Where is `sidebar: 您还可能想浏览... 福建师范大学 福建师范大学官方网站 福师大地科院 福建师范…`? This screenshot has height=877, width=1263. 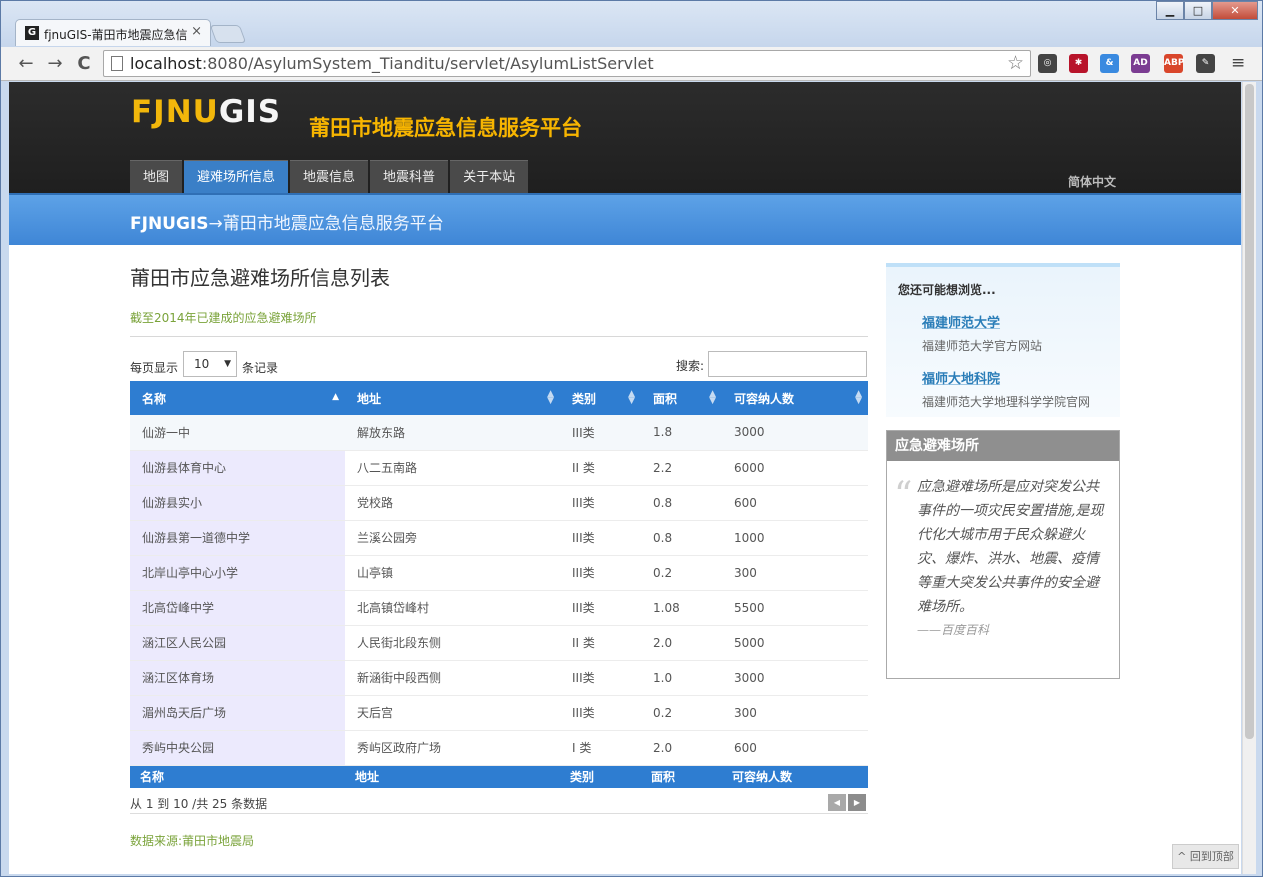
sidebar: 您还可能想浏览... 福建师范大学 福建师范大学官方网站 福师大地科院 福建师范… is located at coordinates (1003, 471).